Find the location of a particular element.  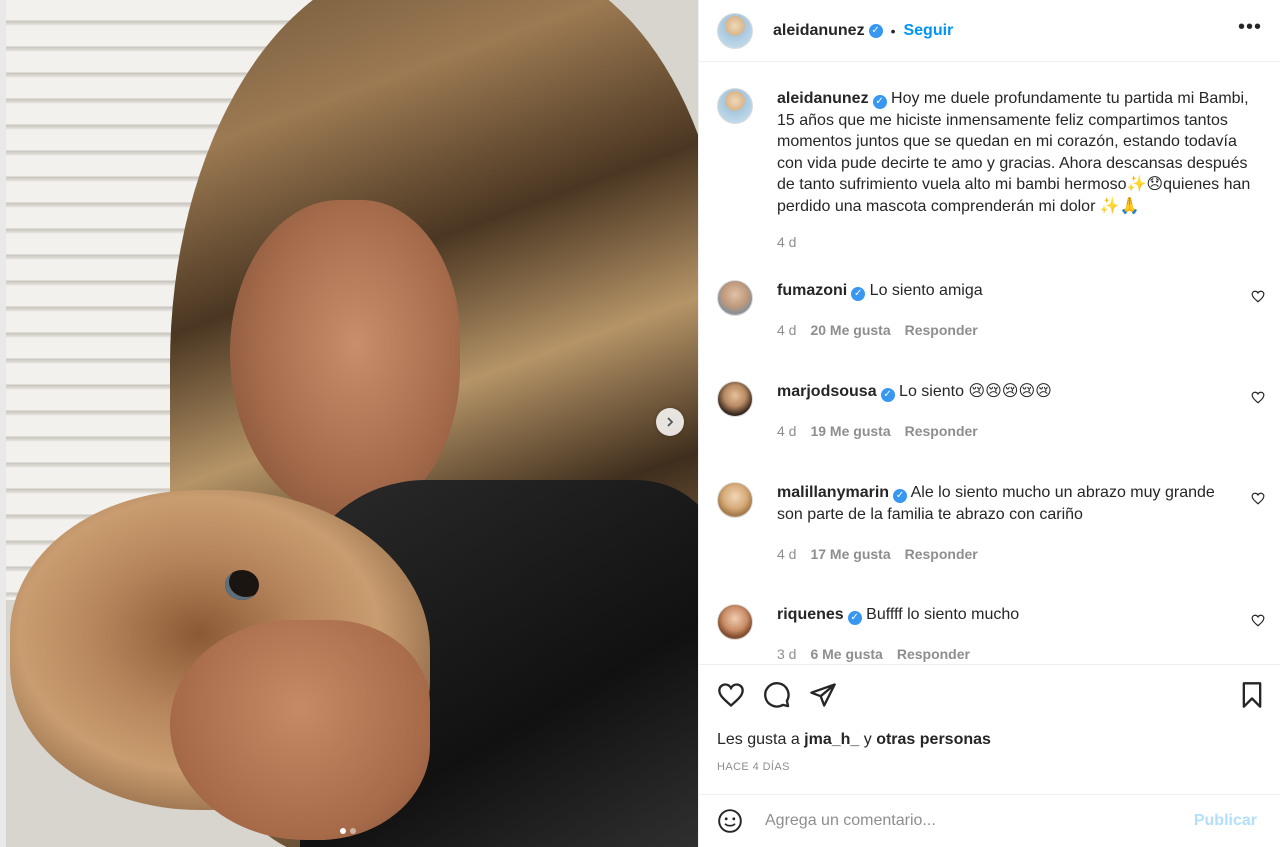

author-username: aleidanunez is located at coordinates (819, 31).